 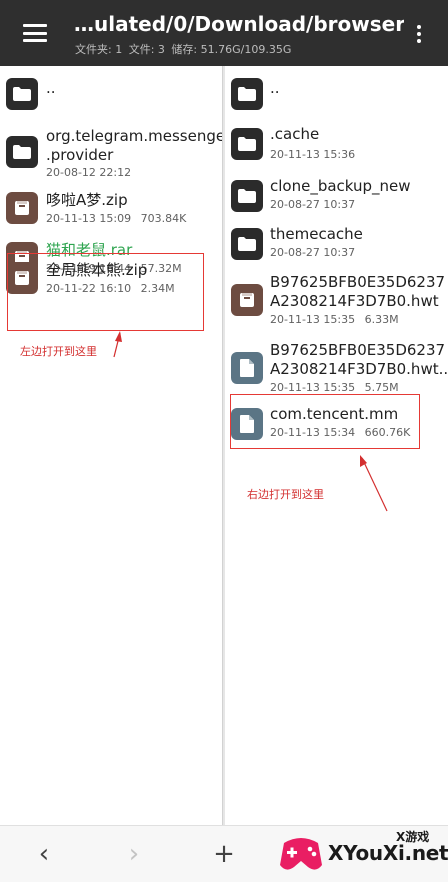 I want to click on menu-button, so click(x=35, y=33).